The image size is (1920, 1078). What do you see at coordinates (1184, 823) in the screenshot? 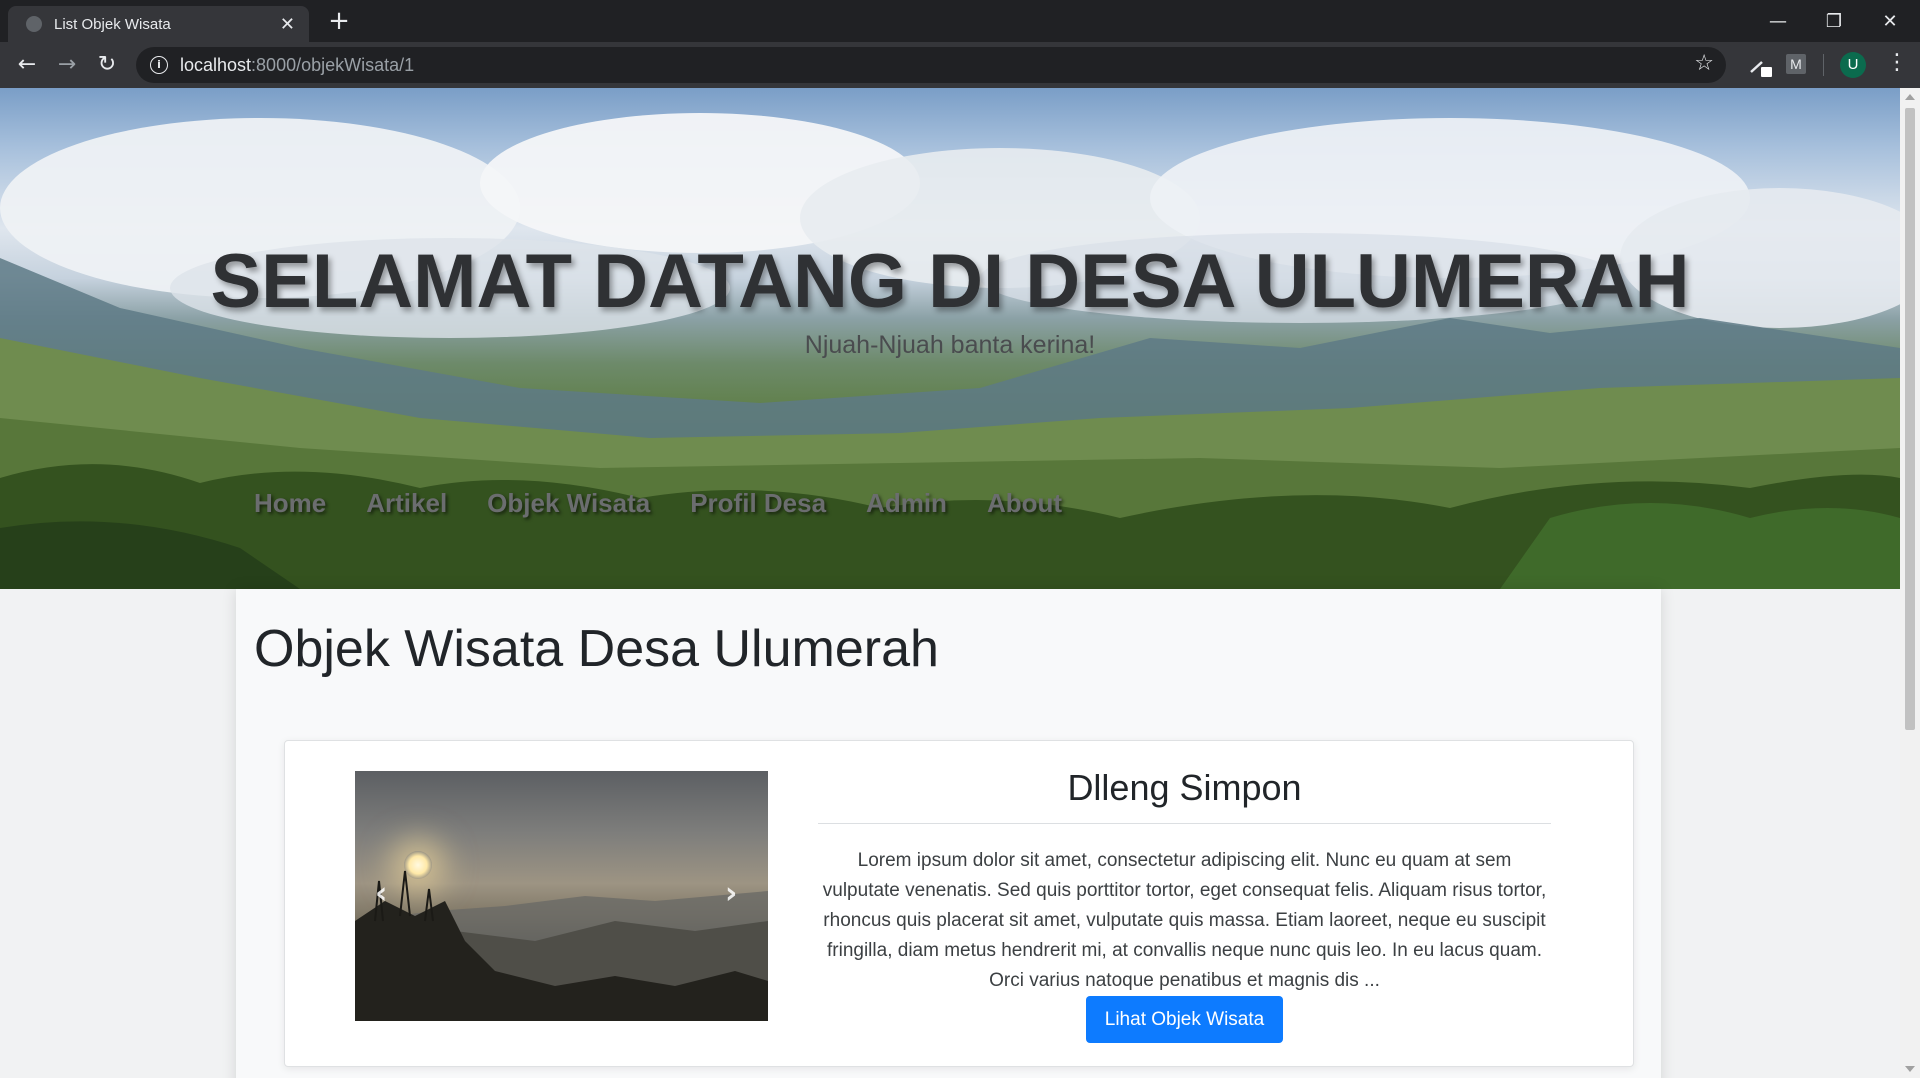
I see `card-divider` at bounding box center [1184, 823].